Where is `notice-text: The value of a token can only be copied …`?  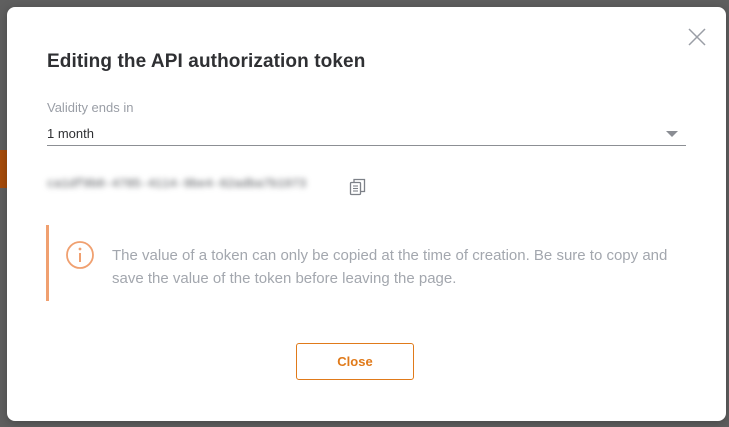
notice-text: The value of a token can only be copied … is located at coordinates (390, 267).